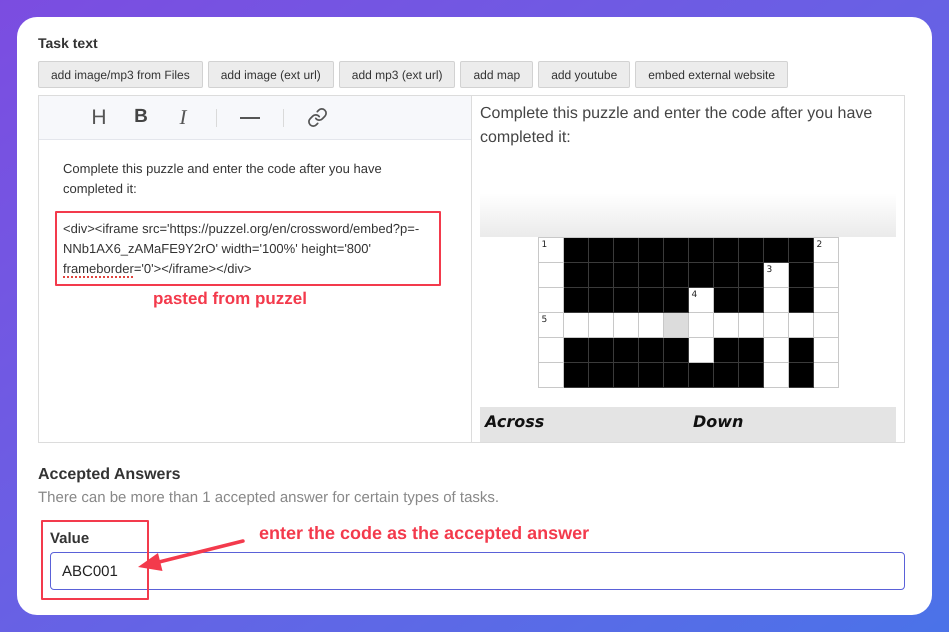 This screenshot has height=632, width=949. Describe the element at coordinates (819, 245) in the screenshot. I see `clue-number: 2` at that location.